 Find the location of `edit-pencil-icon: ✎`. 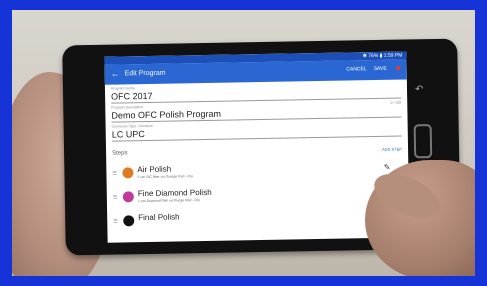

edit-pencil-icon: ✎ is located at coordinates (387, 167).